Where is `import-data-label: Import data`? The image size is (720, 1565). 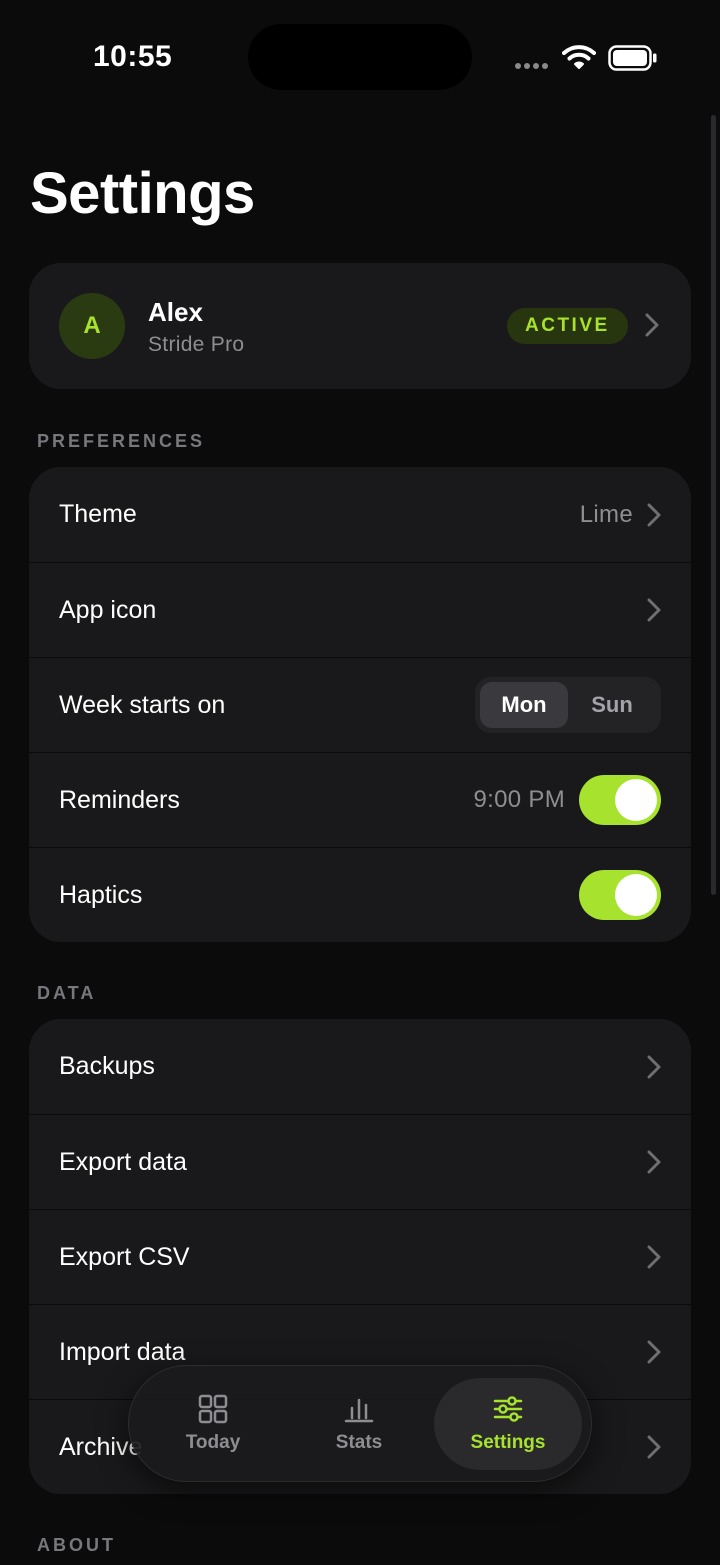 import-data-label: Import data is located at coordinates (122, 1351).